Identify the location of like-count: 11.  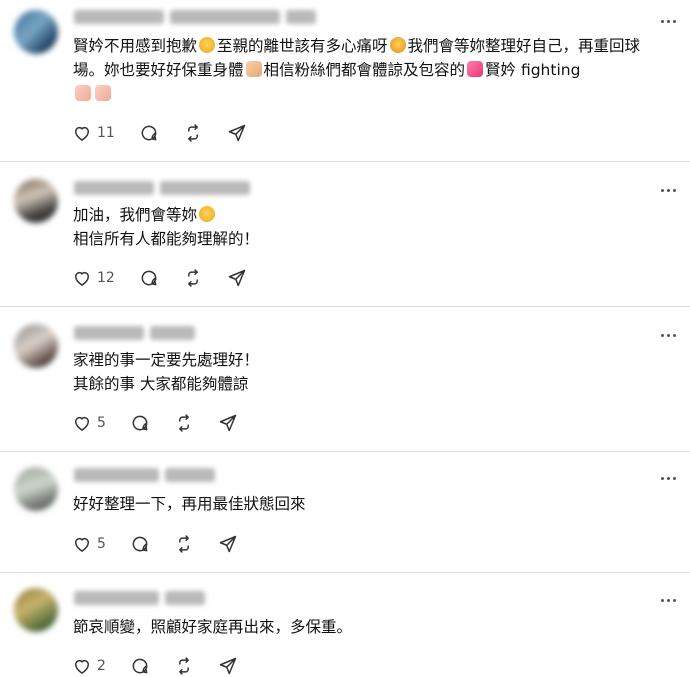
(106, 133).